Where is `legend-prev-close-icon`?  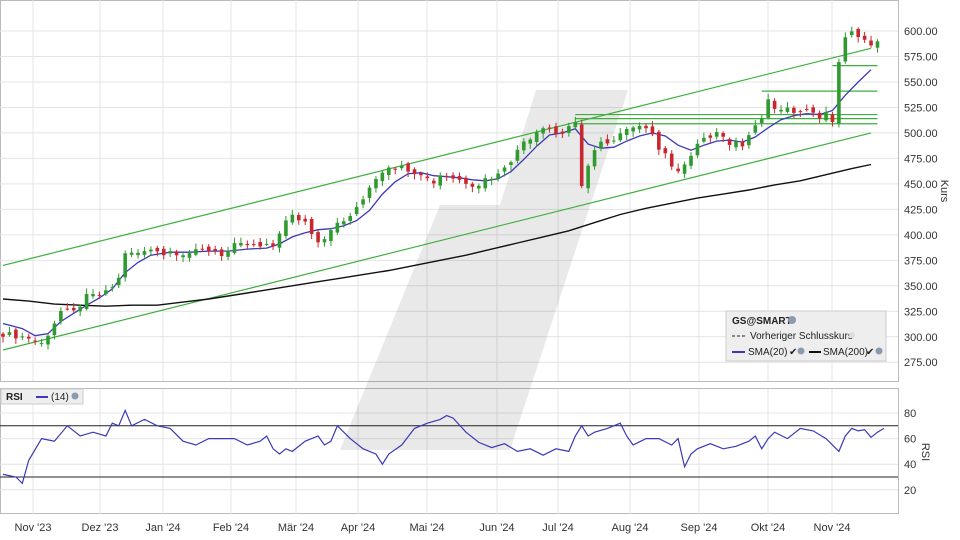 legend-prev-close-icon is located at coordinates (852, 335).